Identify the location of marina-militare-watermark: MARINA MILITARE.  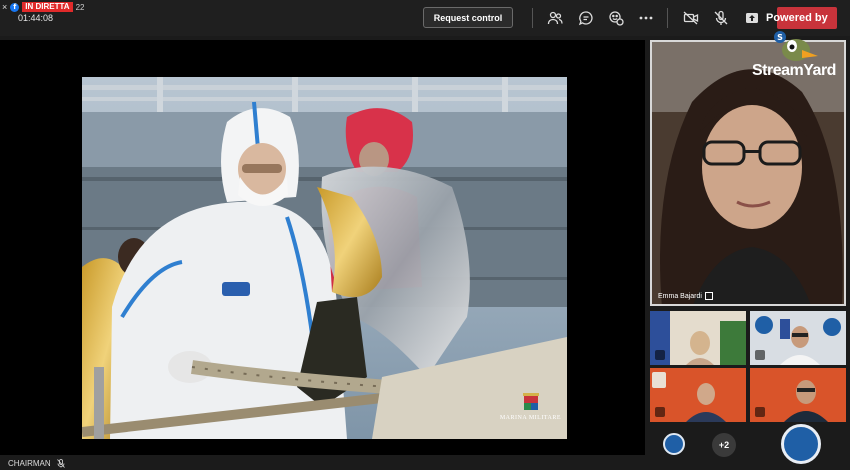
(530, 418).